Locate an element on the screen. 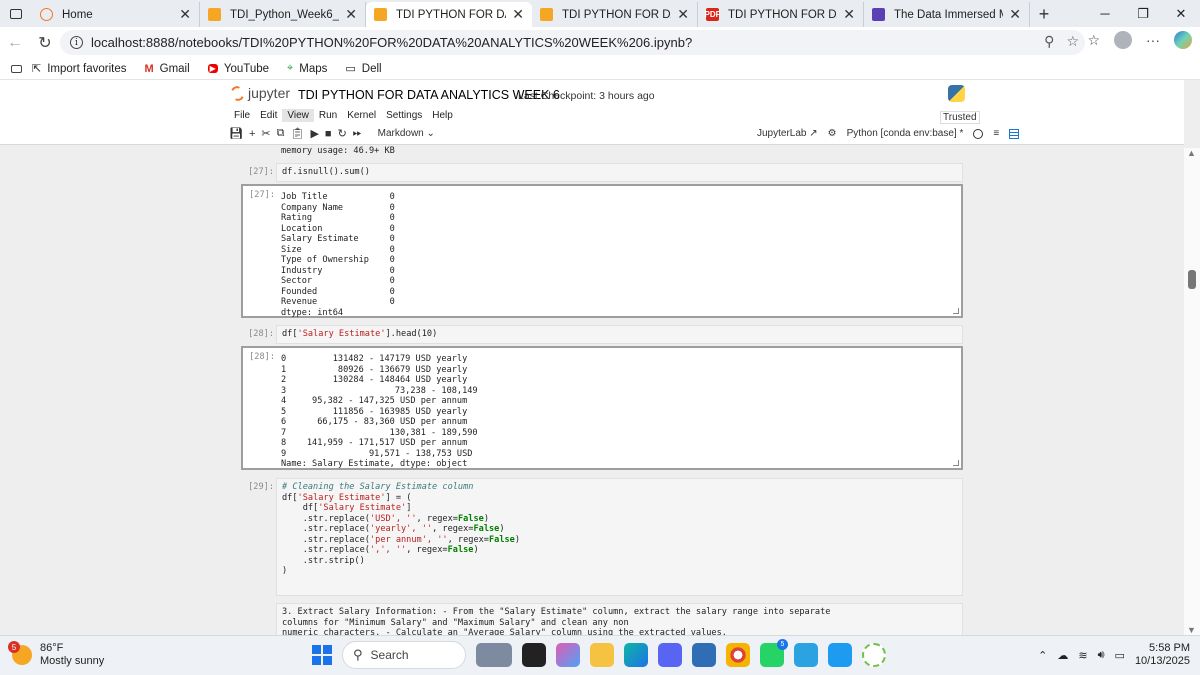  cloud-icon: ☁ is located at coordinates (1062, 655).